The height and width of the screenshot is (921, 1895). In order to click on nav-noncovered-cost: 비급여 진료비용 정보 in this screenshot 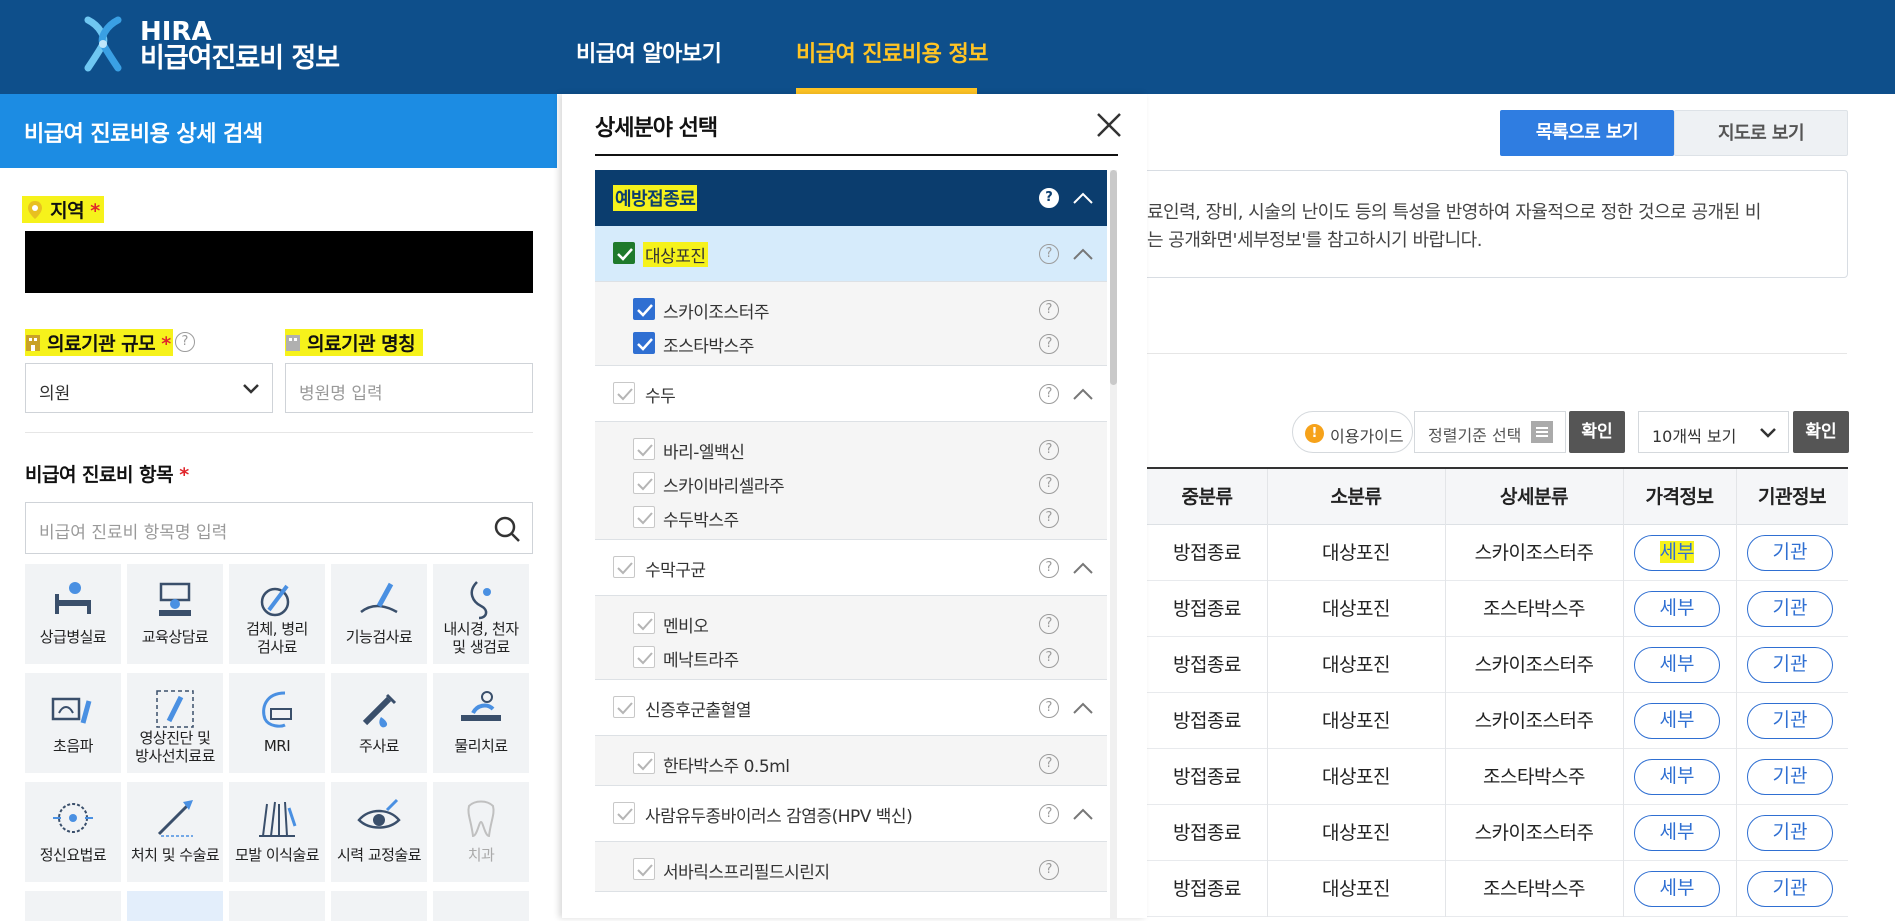, I will do `click(892, 52)`.